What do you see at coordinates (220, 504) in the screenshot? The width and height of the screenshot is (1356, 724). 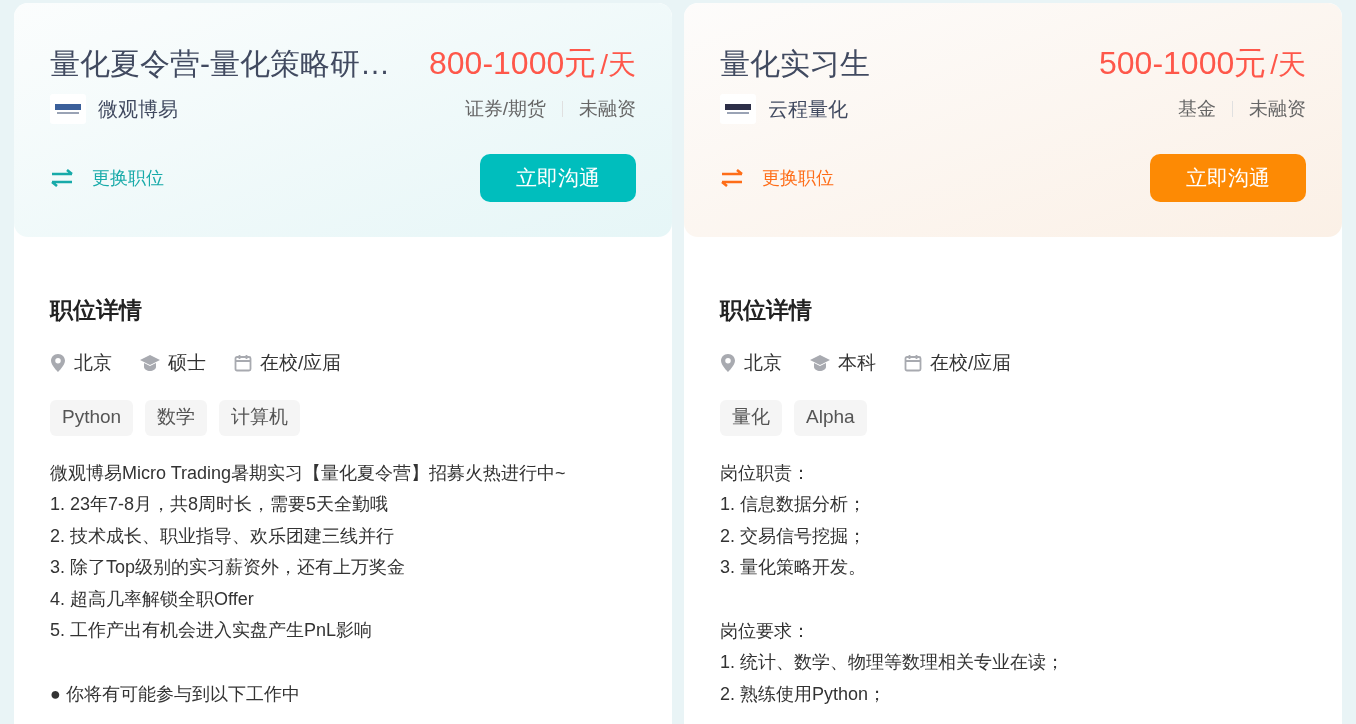 I see `description-line: 1. 23年7-8月，共8周时长，需要5天全勤哦` at bounding box center [220, 504].